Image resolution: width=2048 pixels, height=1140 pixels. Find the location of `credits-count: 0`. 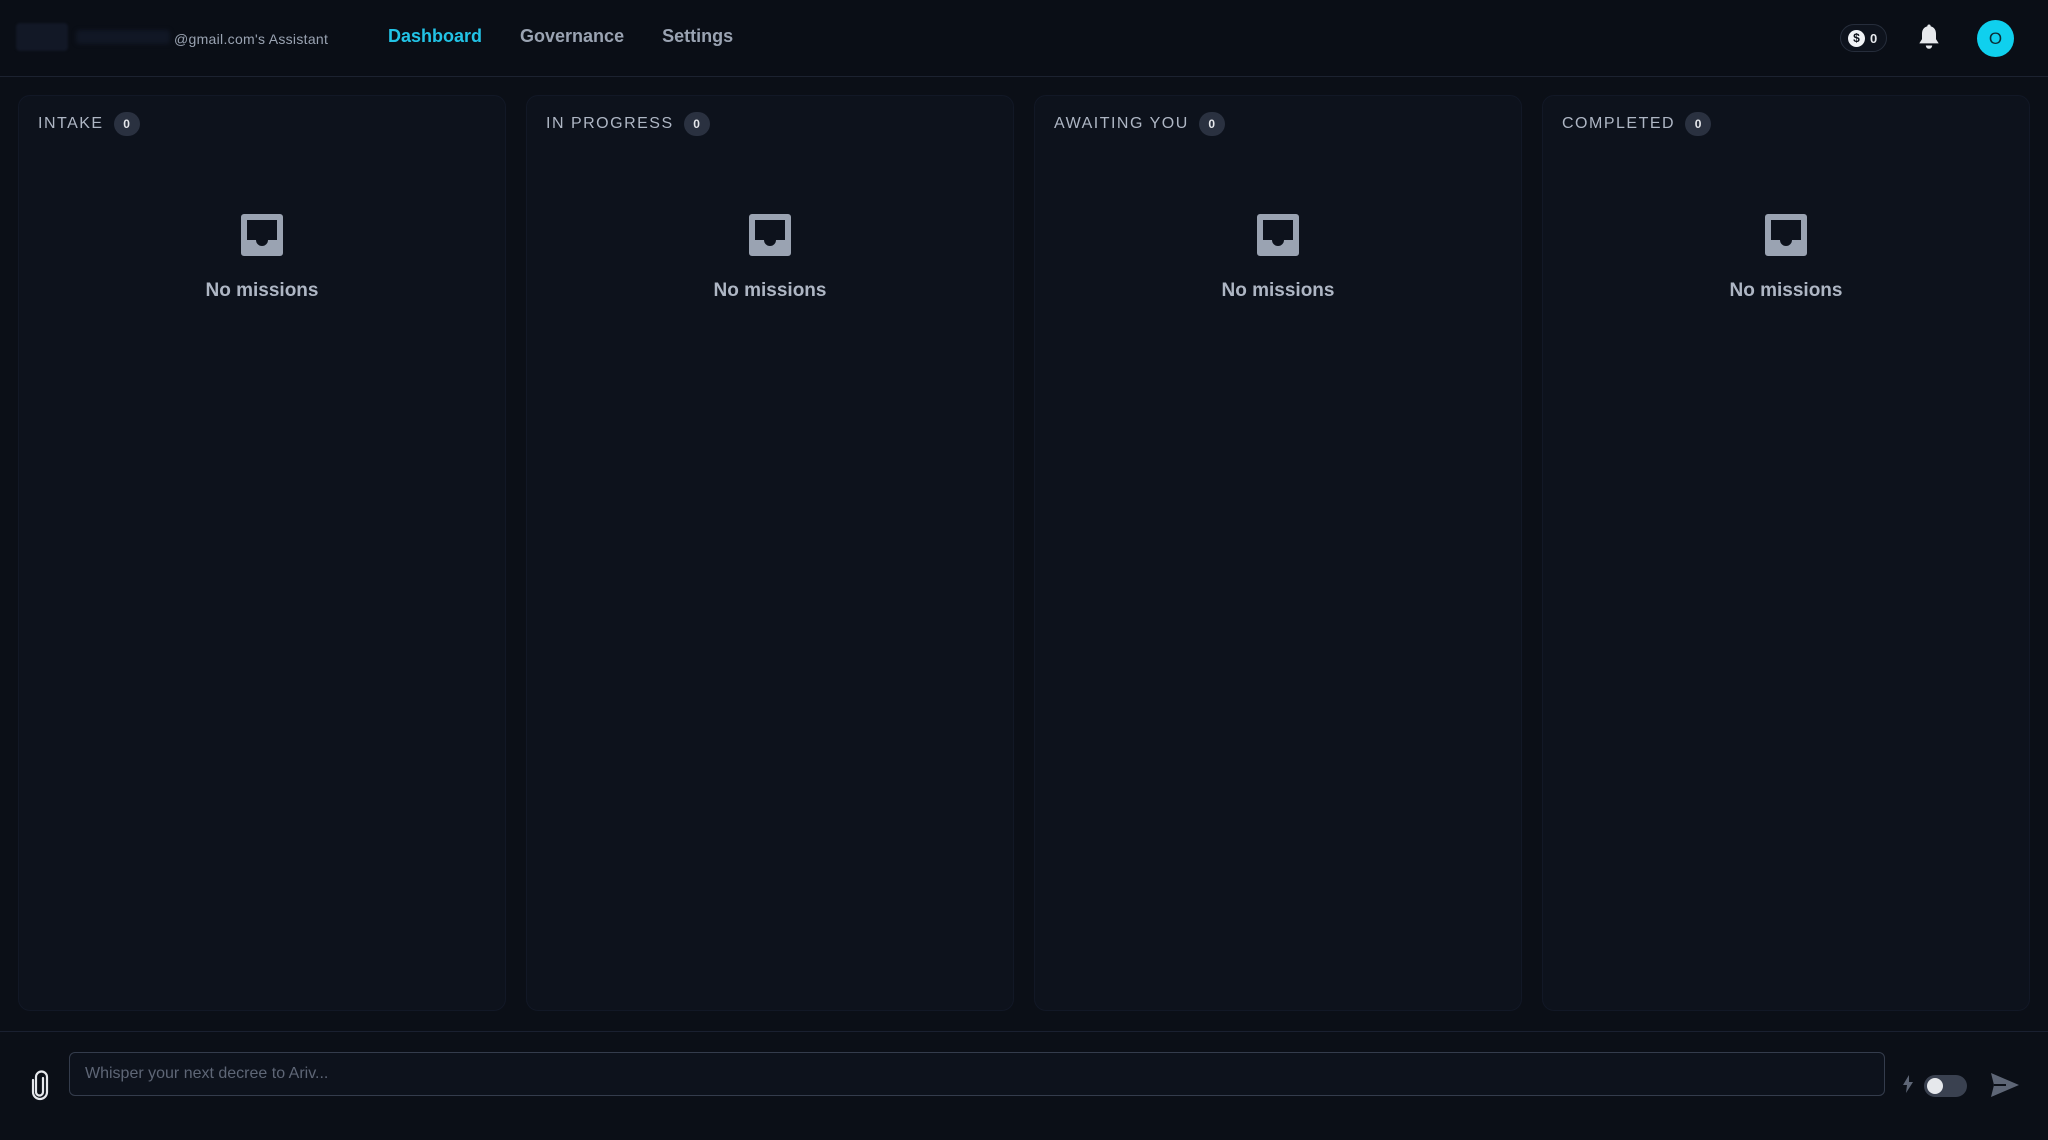

credits-count: 0 is located at coordinates (1874, 38).